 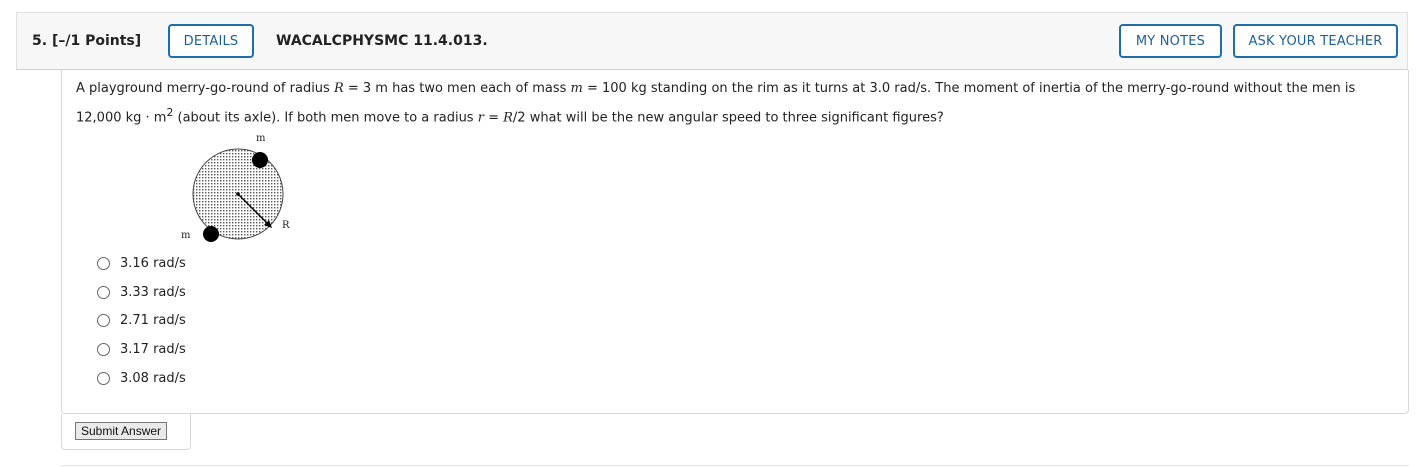 What do you see at coordinates (153, 379) in the screenshot?
I see `choice-label: 3.08 rad/s` at bounding box center [153, 379].